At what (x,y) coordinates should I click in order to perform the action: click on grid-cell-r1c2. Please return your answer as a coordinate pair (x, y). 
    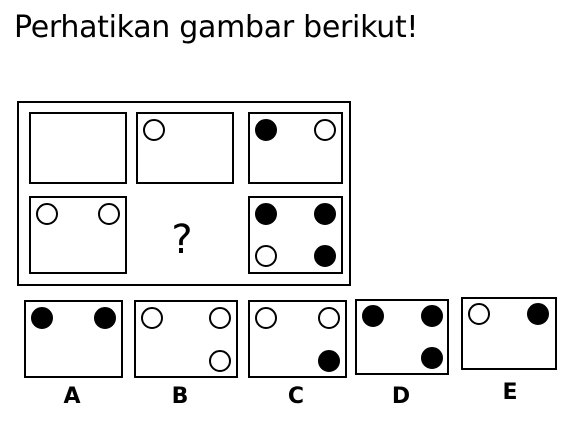
    Looking at the image, I should click on (185, 148).